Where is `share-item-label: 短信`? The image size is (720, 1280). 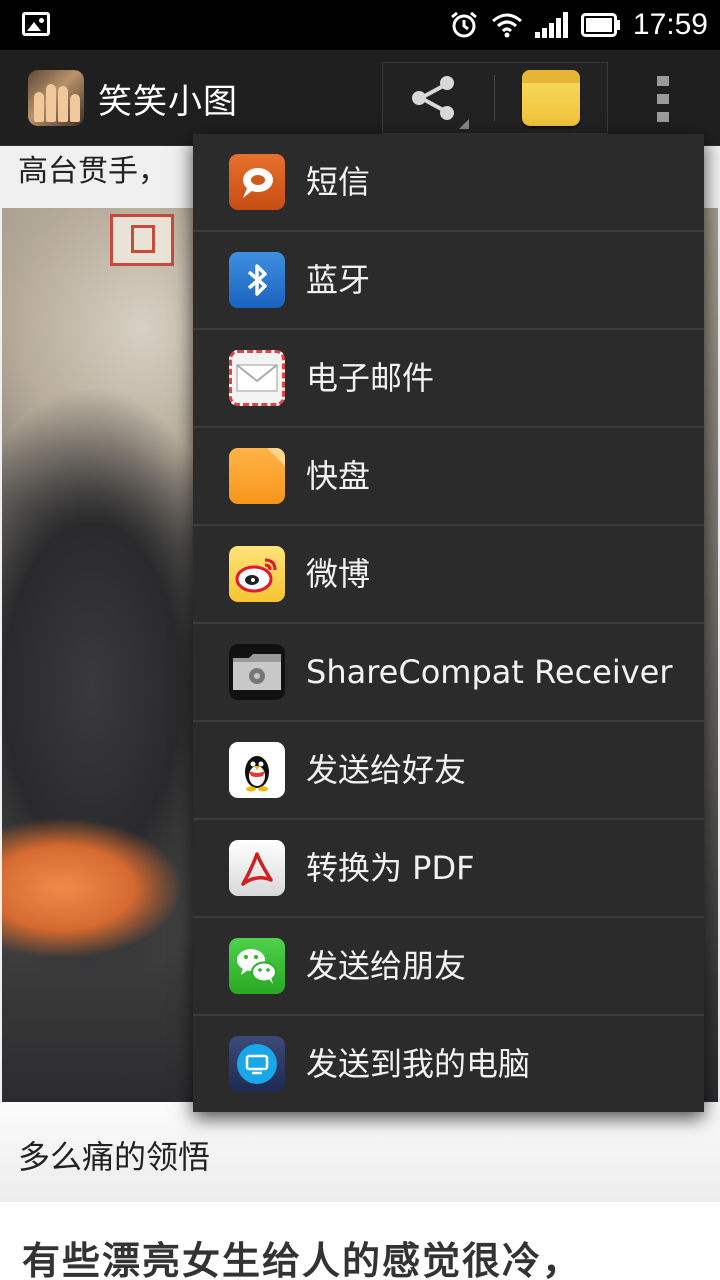
share-item-label: 短信 is located at coordinates (338, 182).